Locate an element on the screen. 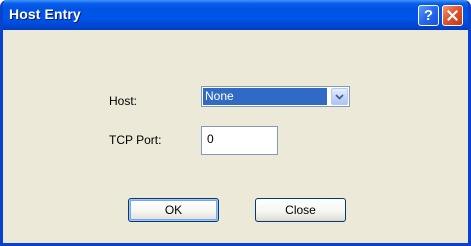 The width and height of the screenshot is (471, 246). dropdown-arrow-button is located at coordinates (339, 96).